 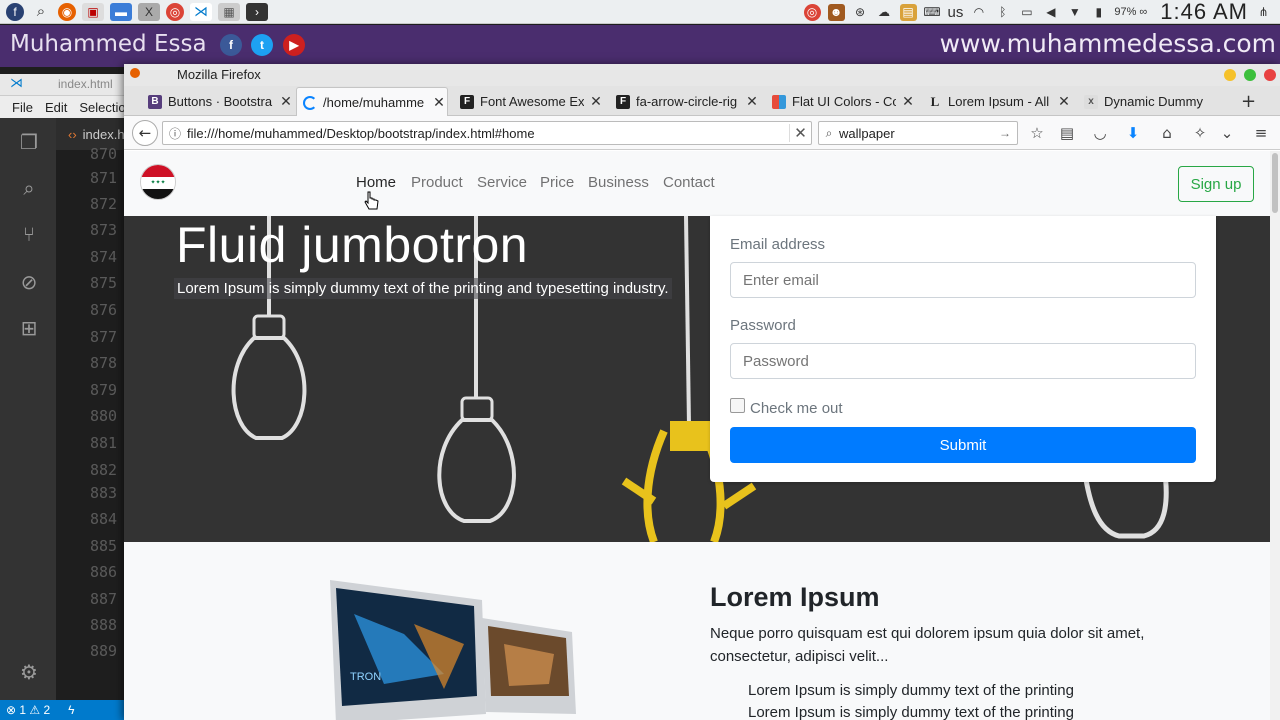 I want to click on tab-fa-arrow: F fa-arrow-circle-rig ✕, so click(x=685, y=101).